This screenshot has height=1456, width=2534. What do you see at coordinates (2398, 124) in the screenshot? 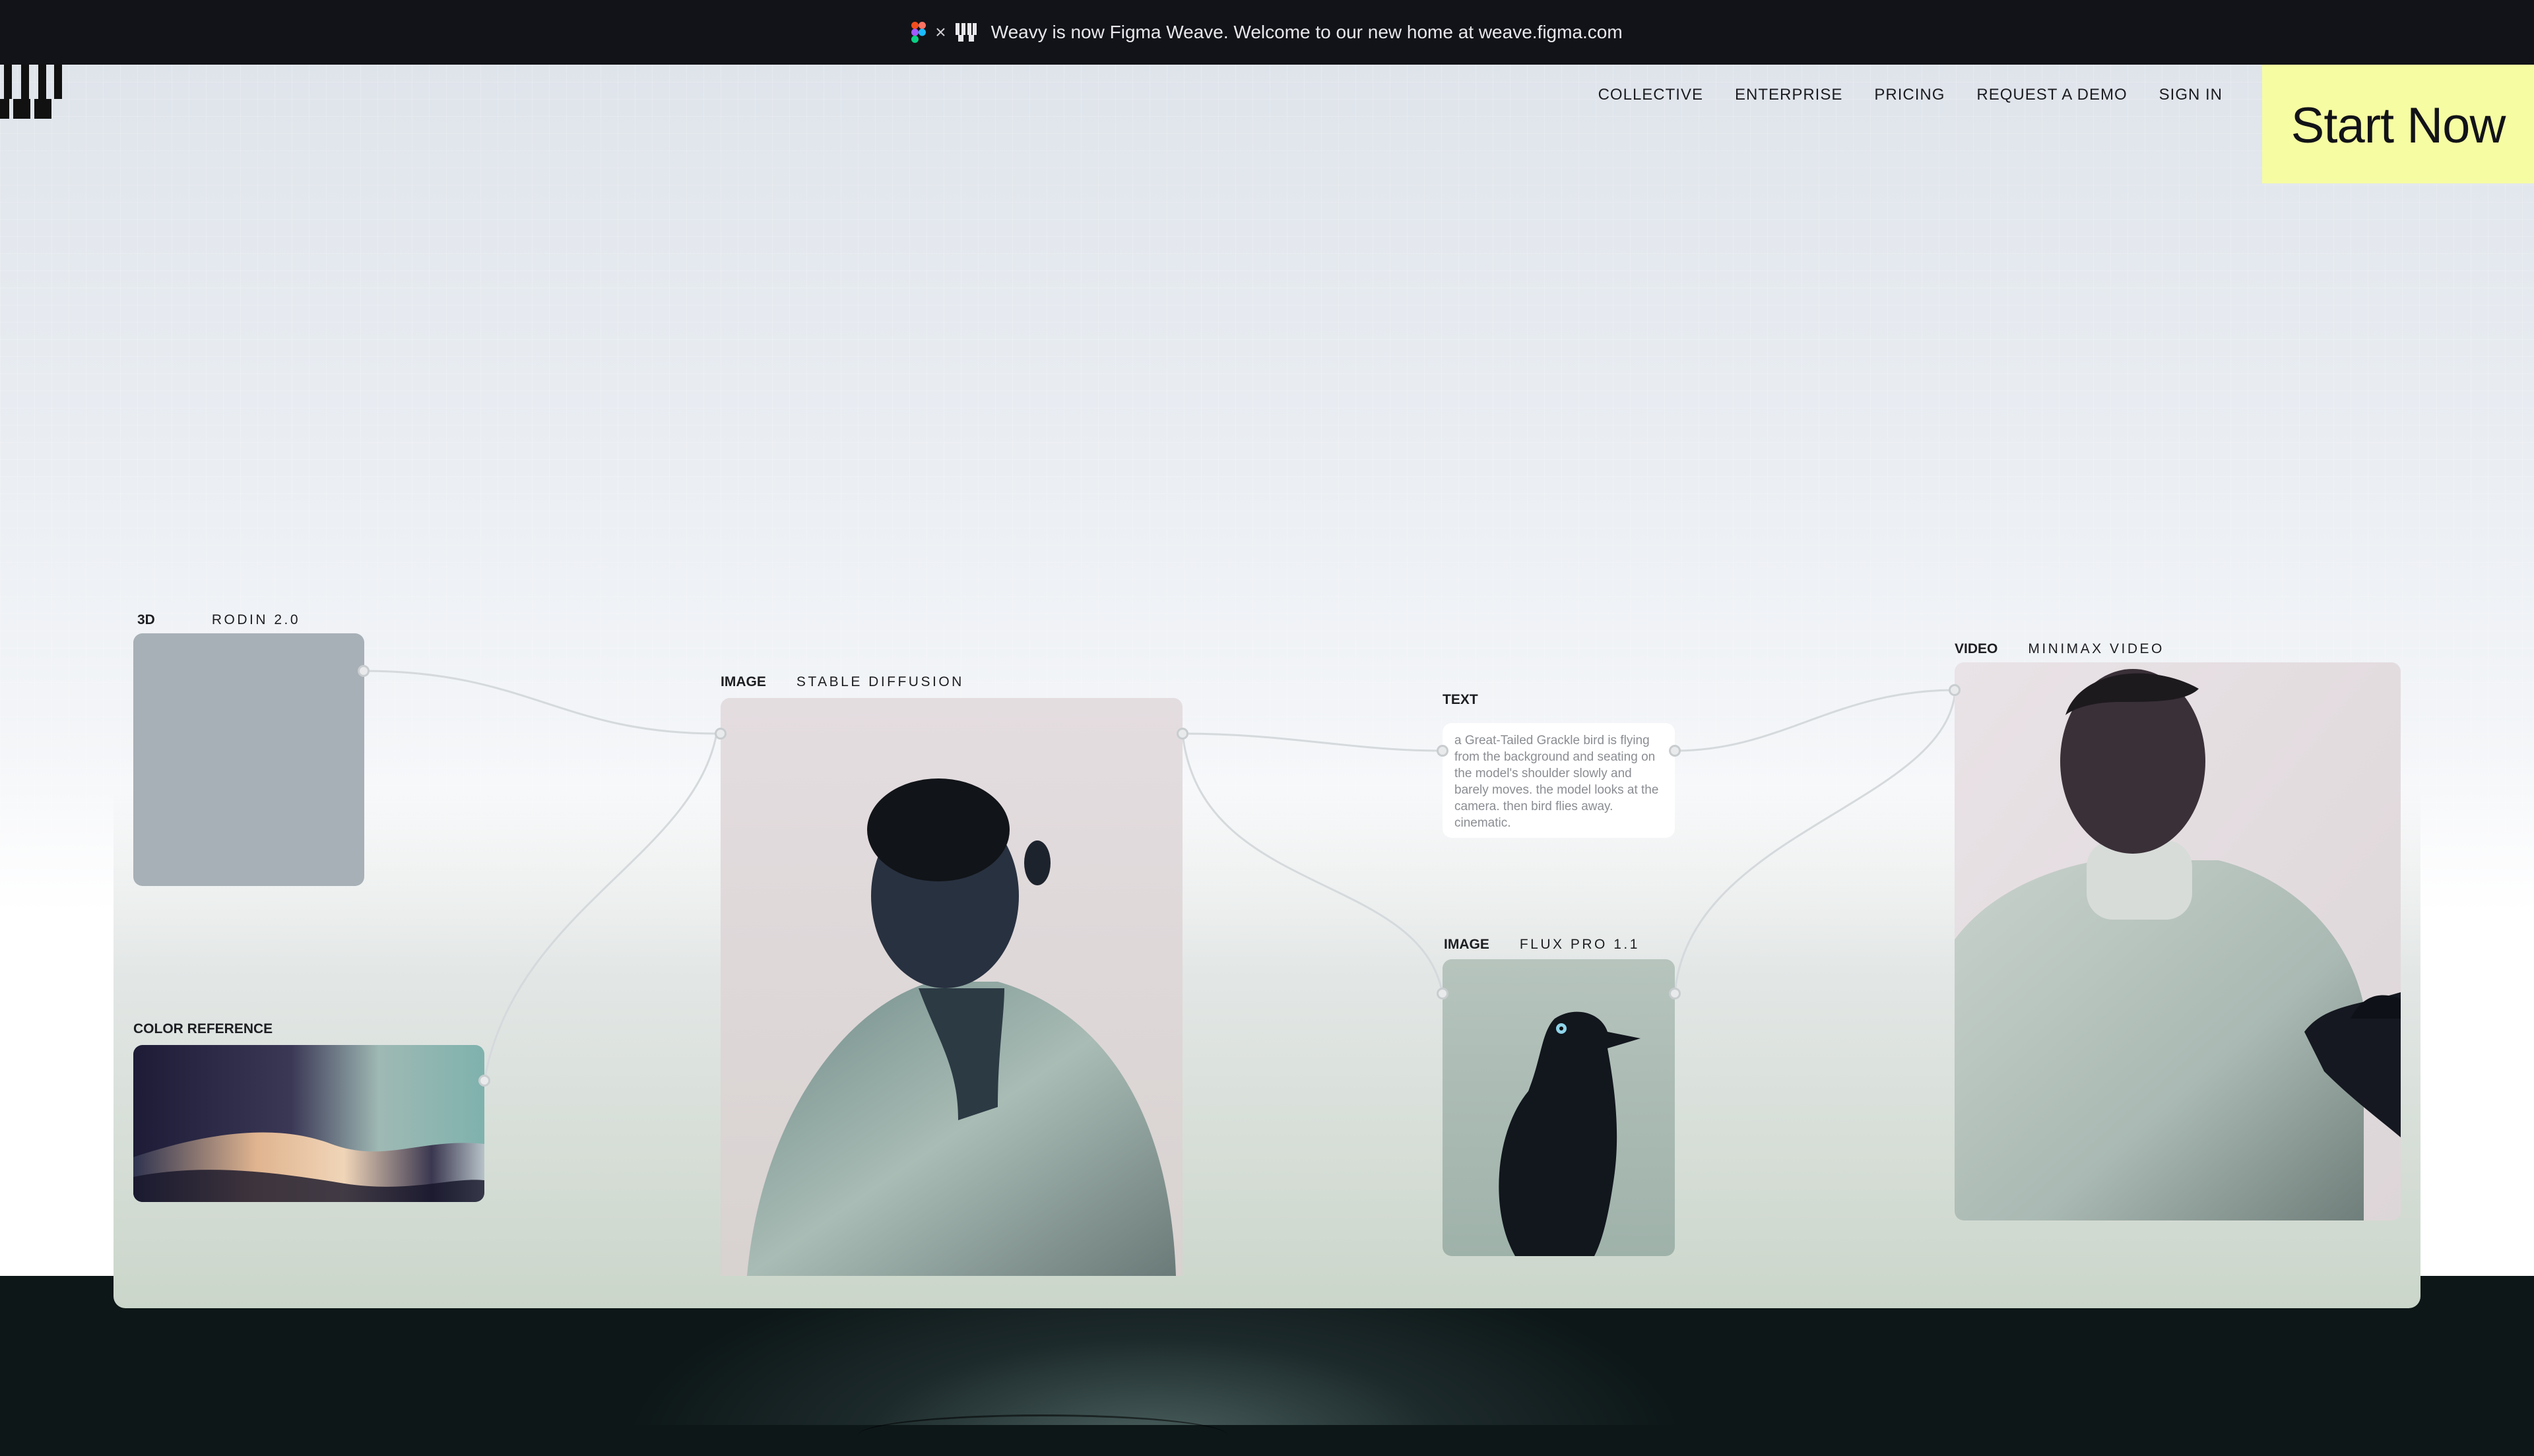
I see `start-now-button: Start Now` at bounding box center [2398, 124].